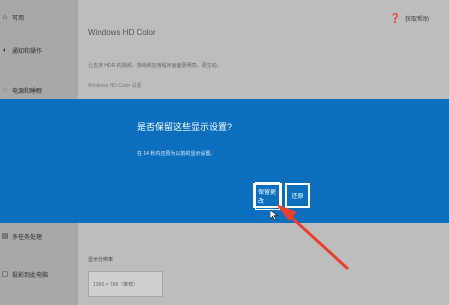 Image resolution: width=449 pixels, height=305 pixels. Describe the element at coordinates (27, 237) in the screenshot. I see `sidebar-item-label: 多任务处理` at that location.